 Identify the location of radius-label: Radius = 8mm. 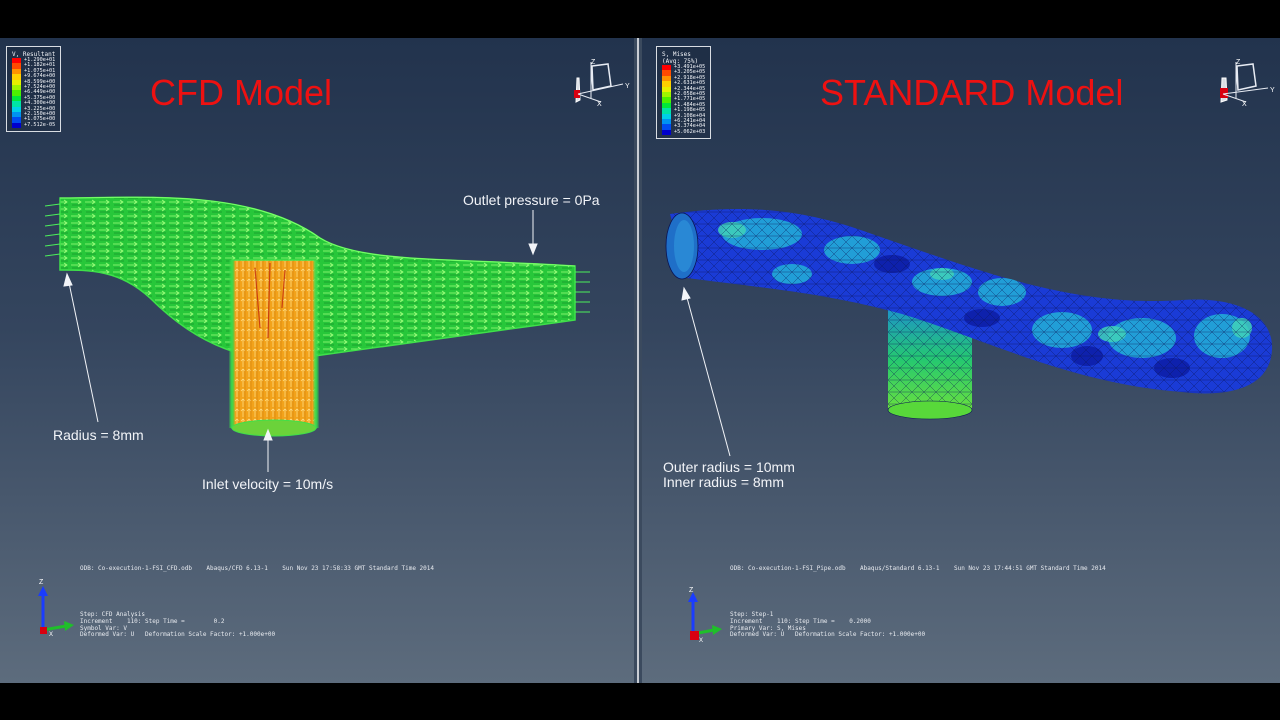
(98, 435).